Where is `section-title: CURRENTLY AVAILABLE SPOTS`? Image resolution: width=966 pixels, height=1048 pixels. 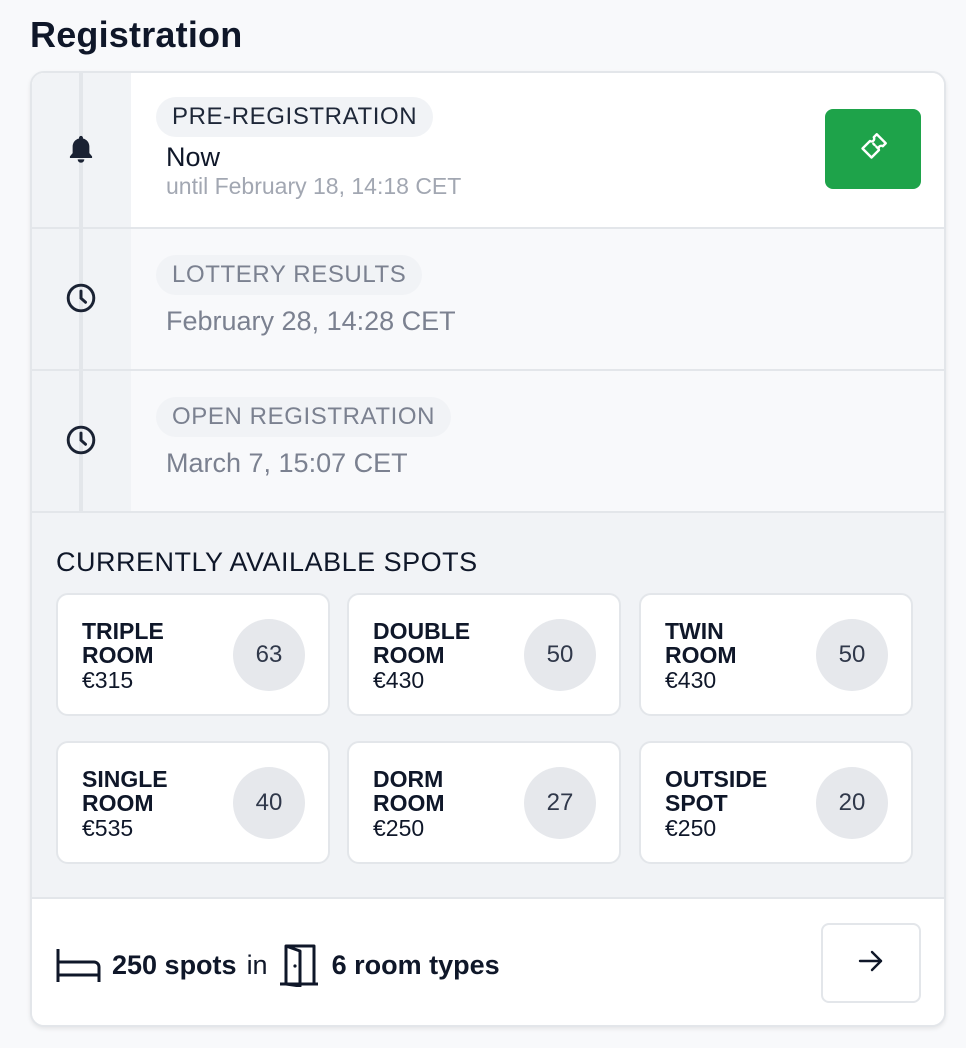 section-title: CURRENTLY AVAILABLE SPOTS is located at coordinates (267, 562).